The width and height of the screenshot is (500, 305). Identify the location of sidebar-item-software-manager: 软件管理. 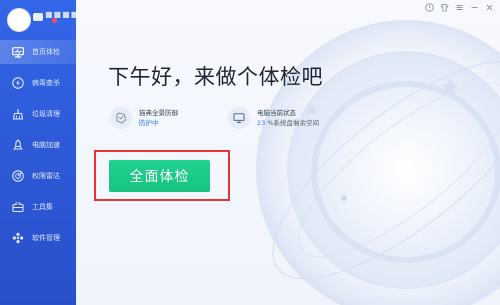
(38, 238).